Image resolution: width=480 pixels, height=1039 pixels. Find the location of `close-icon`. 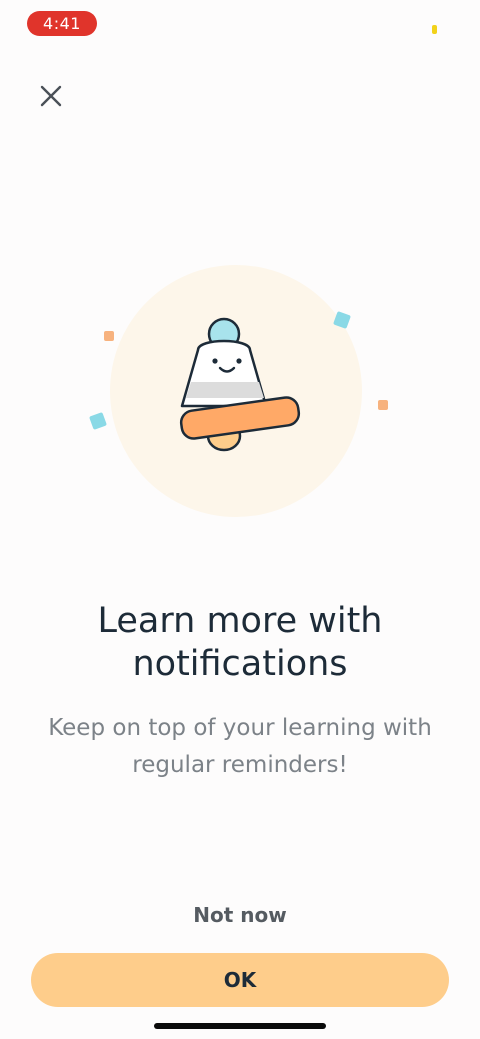

close-icon is located at coordinates (51, 96).